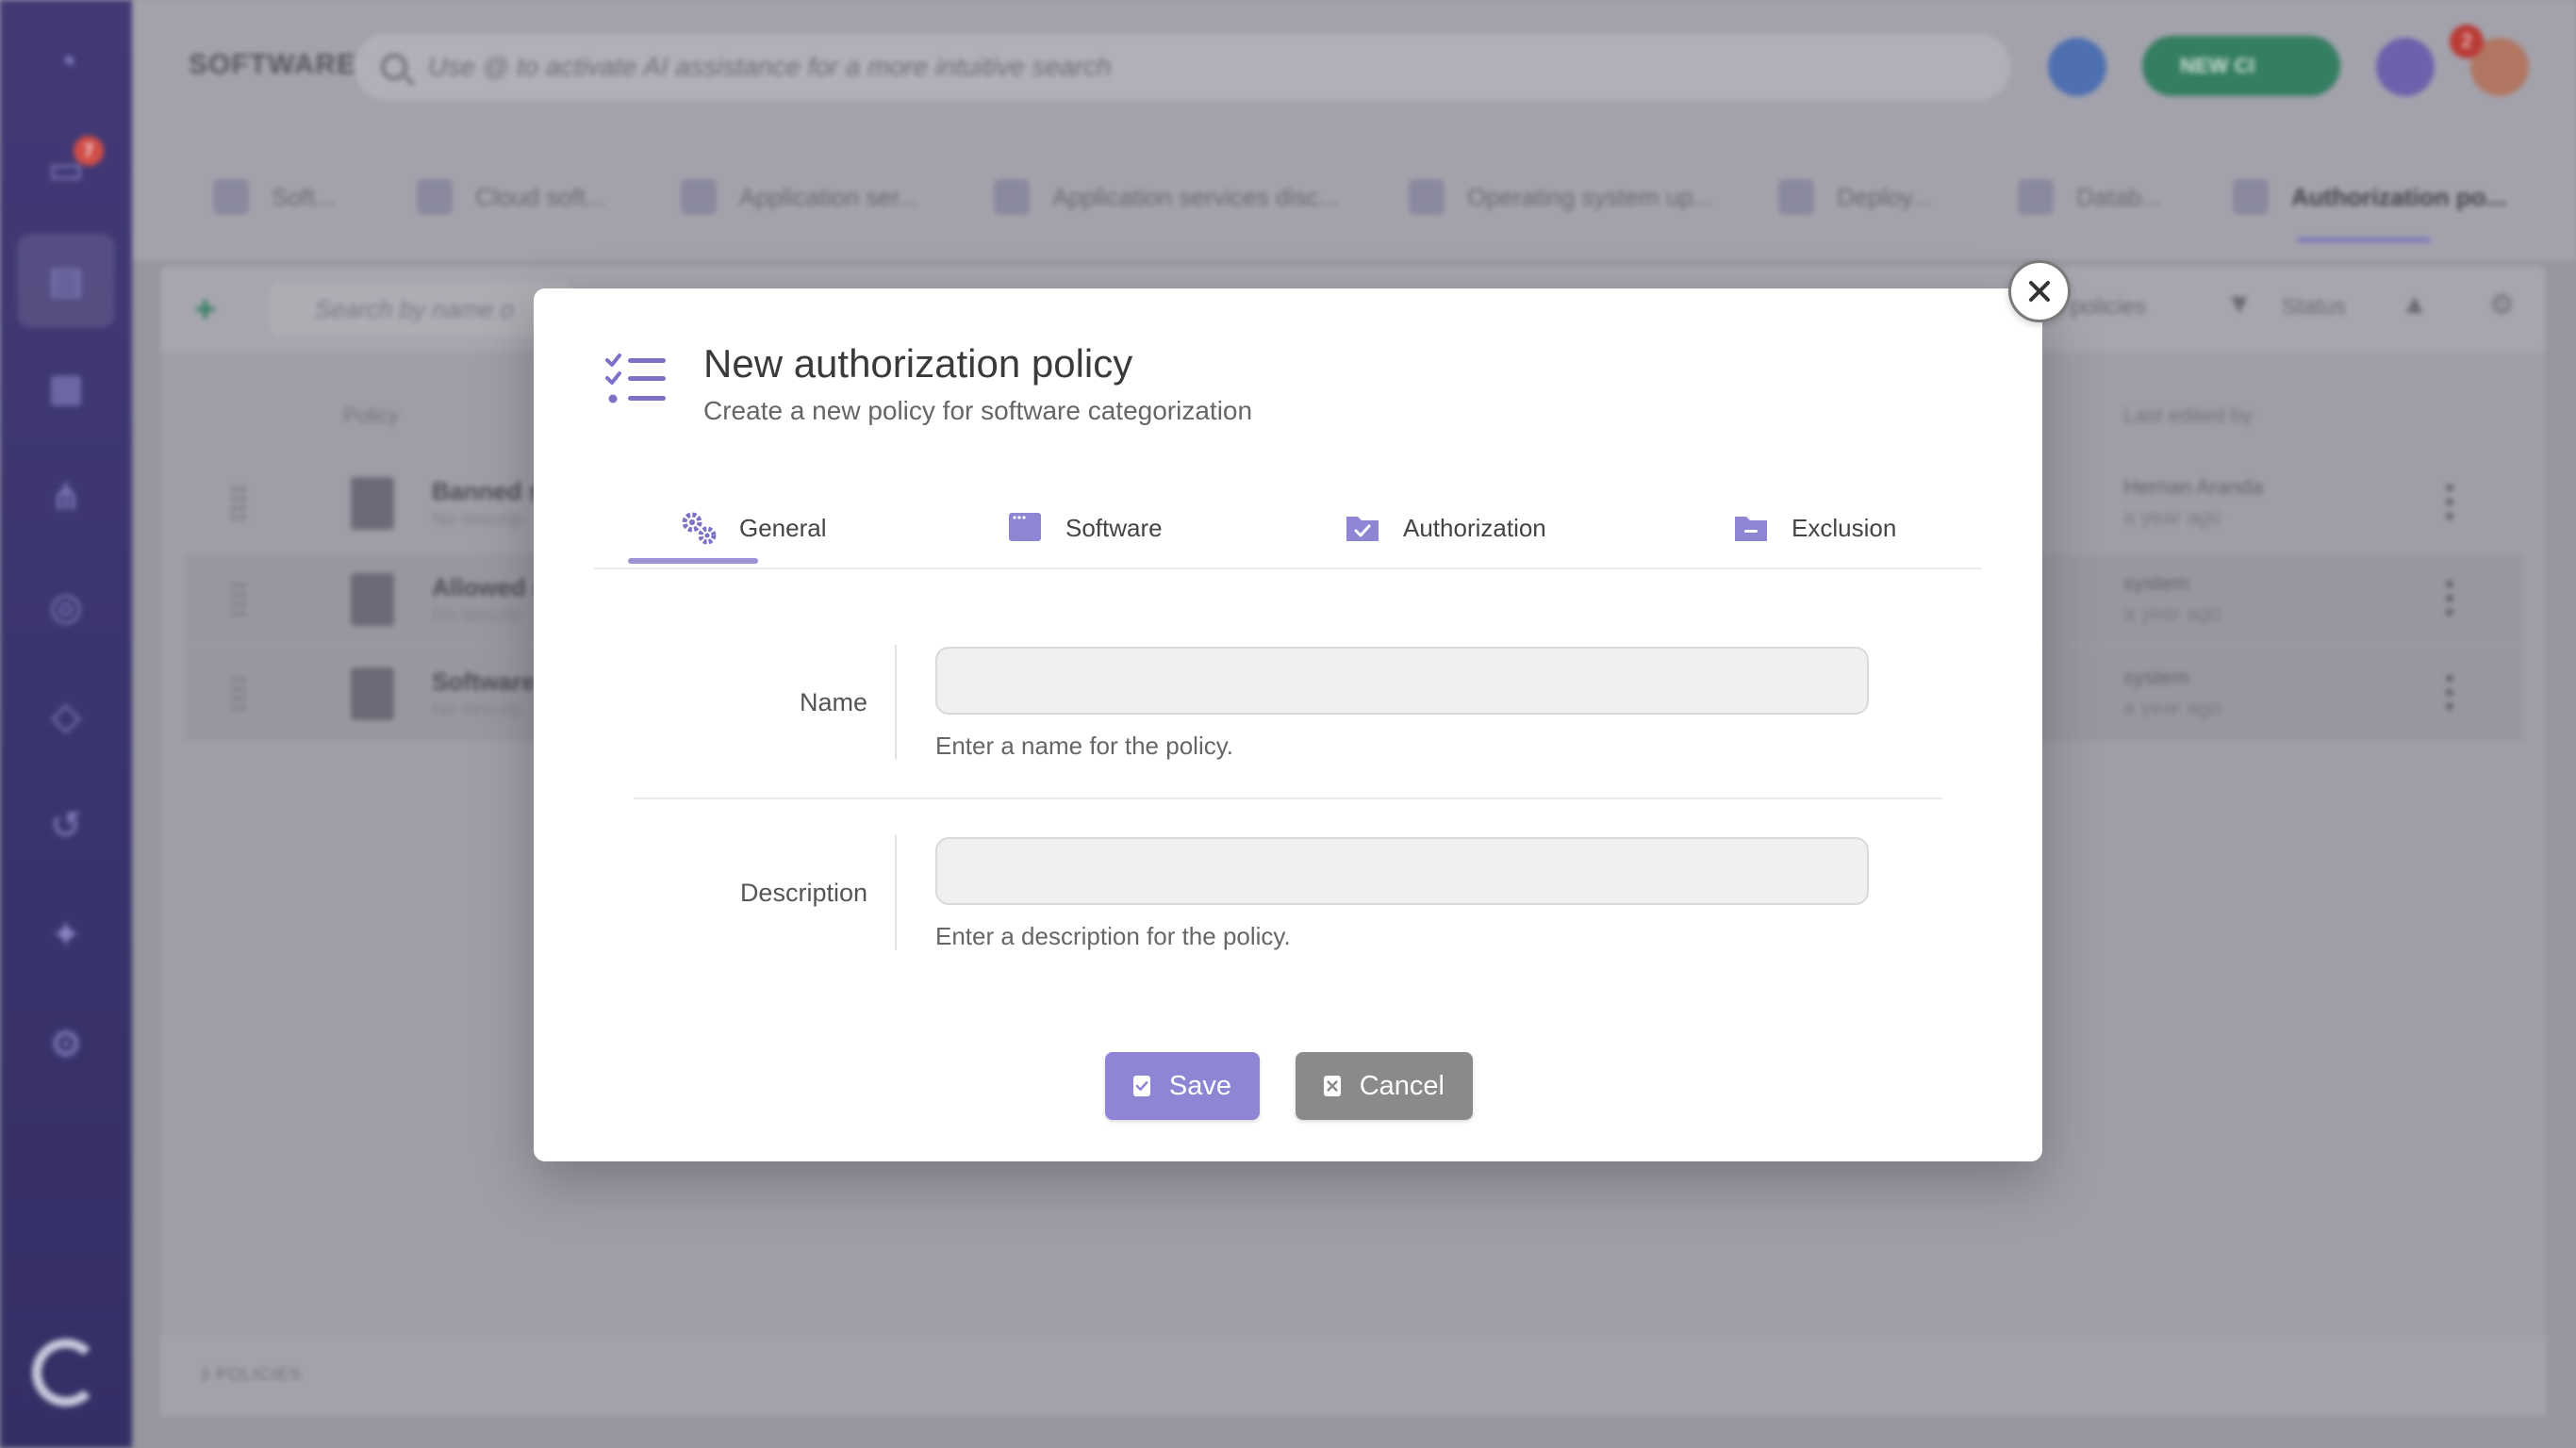  I want to click on tab-general: General, so click(753, 528).